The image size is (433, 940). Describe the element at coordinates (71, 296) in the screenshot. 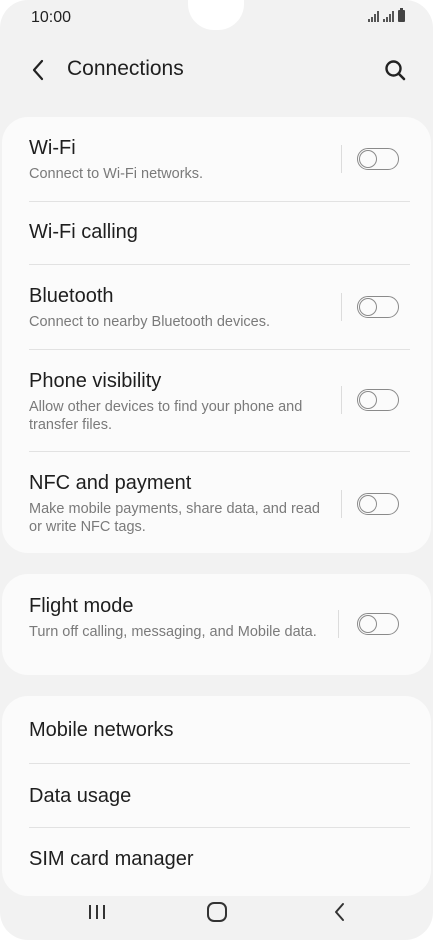

I see `bluetooth-title: Bluetooth` at that location.